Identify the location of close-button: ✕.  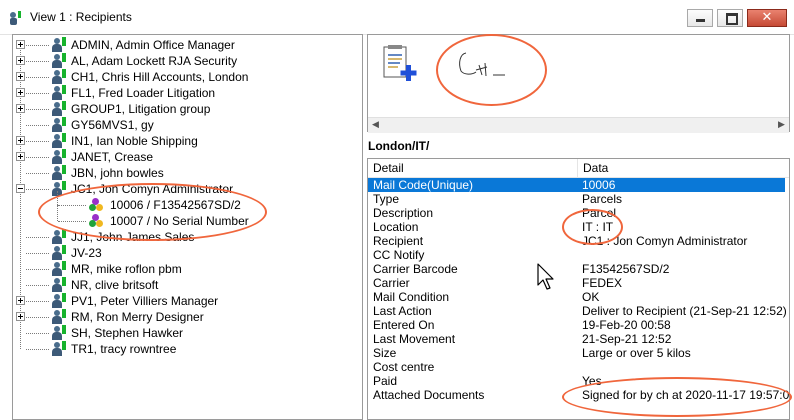
(767, 18).